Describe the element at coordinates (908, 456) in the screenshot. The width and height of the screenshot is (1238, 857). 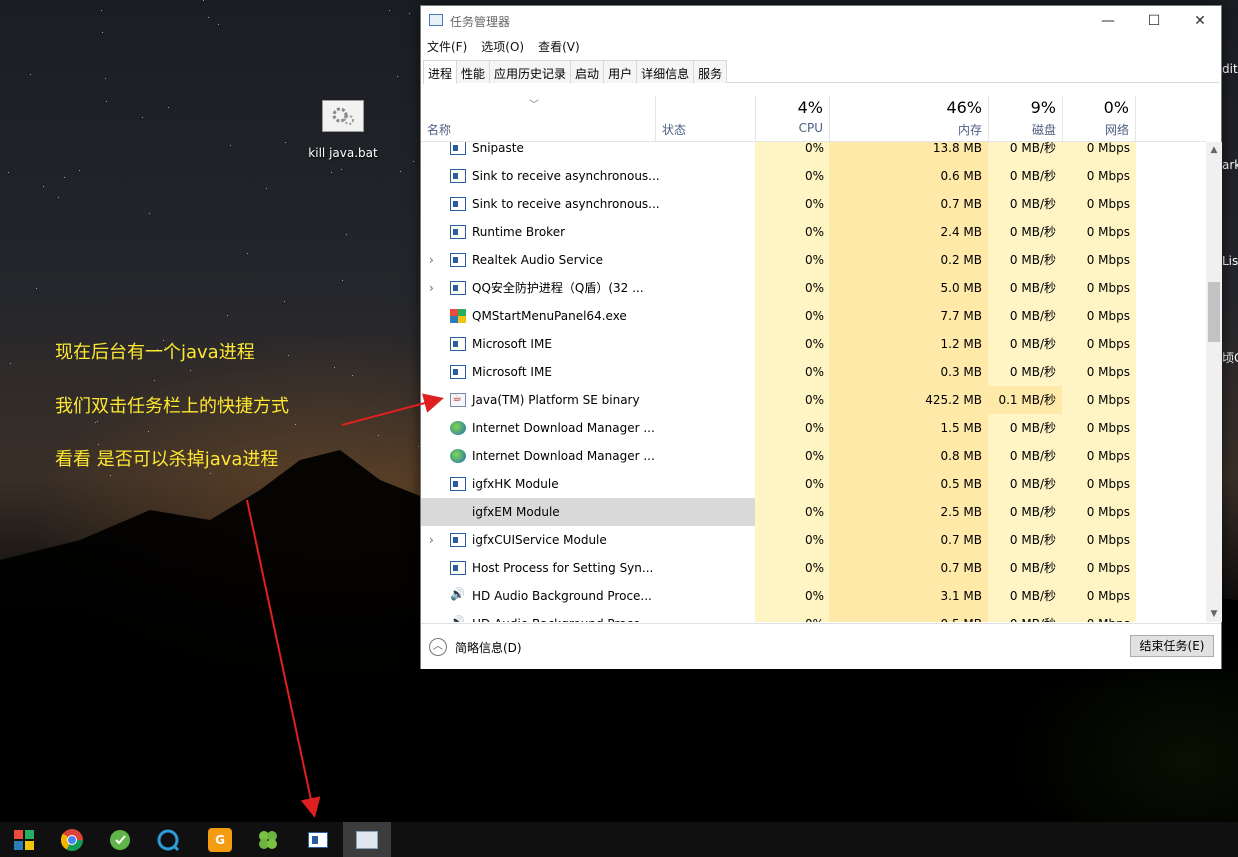
I see `process-memory: 0.8 MB` at that location.